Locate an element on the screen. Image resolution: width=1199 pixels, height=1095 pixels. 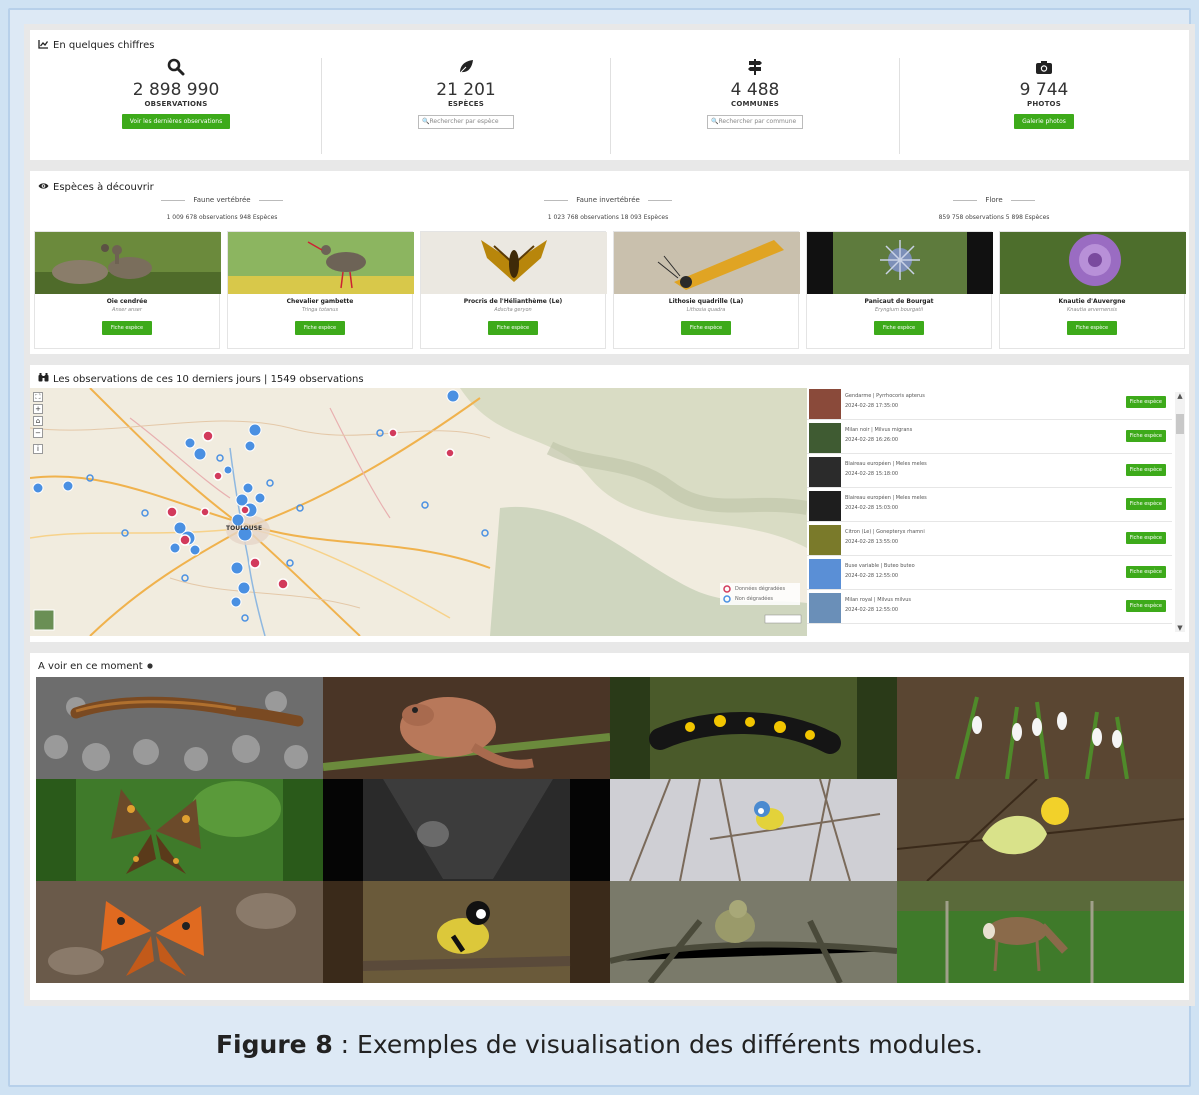
species-latin-name: Lithosia quadra is located at coordinates (706, 310).